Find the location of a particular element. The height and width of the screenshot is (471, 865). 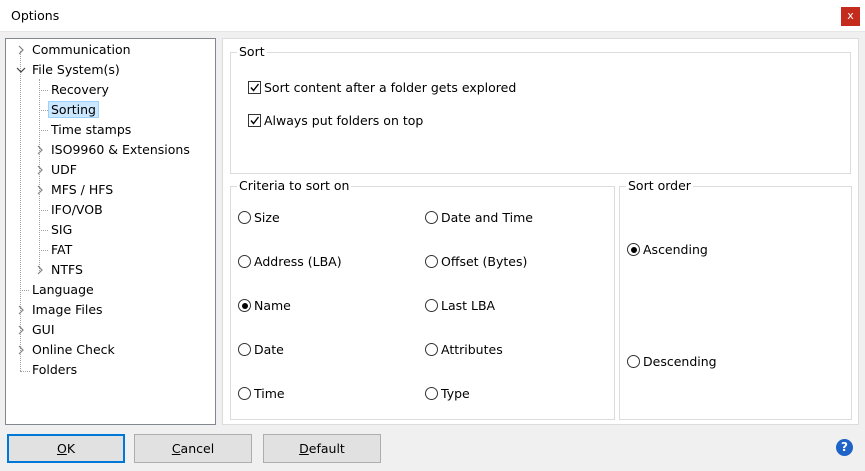

tree-item-file-systems: File System(s) is located at coordinates (69, 70).